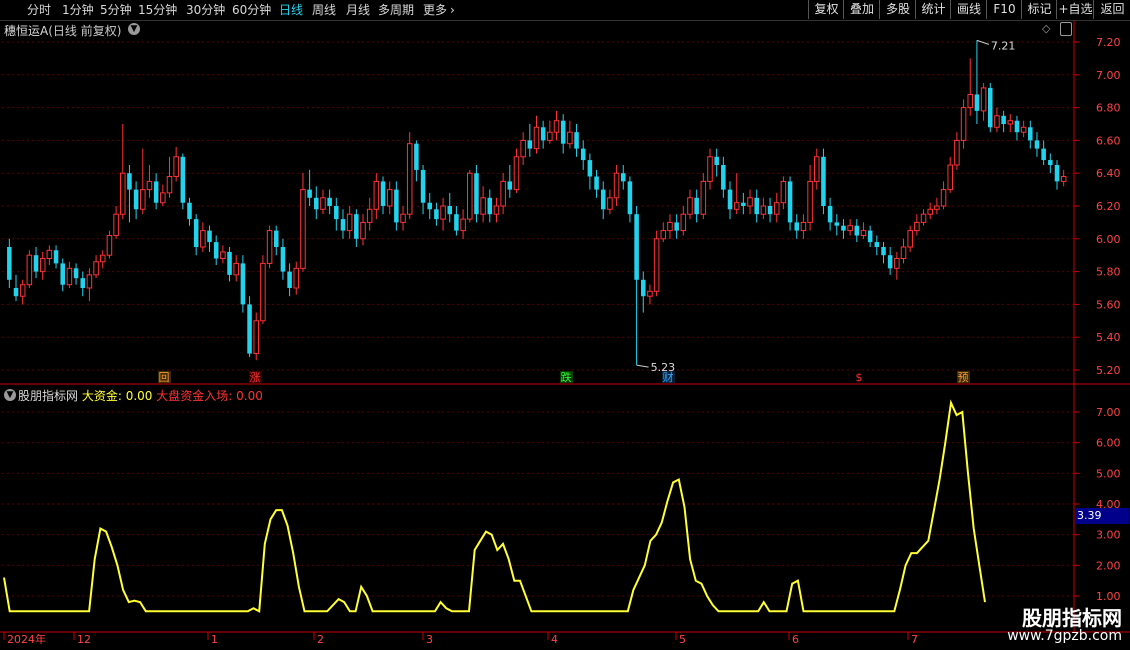 The height and width of the screenshot is (650, 1130). I want to click on date-tick-label: 7, so click(914, 639).